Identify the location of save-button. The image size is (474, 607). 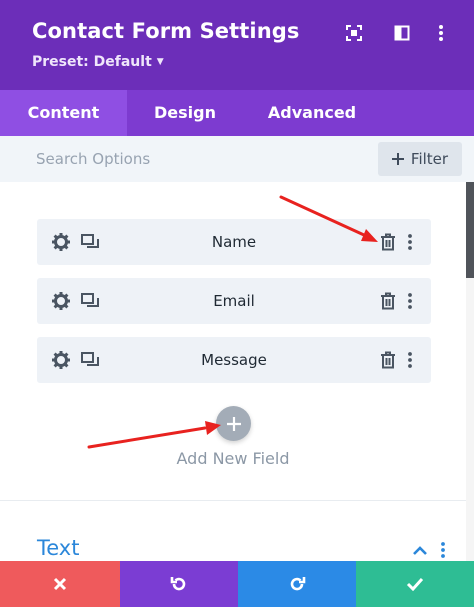
(415, 584).